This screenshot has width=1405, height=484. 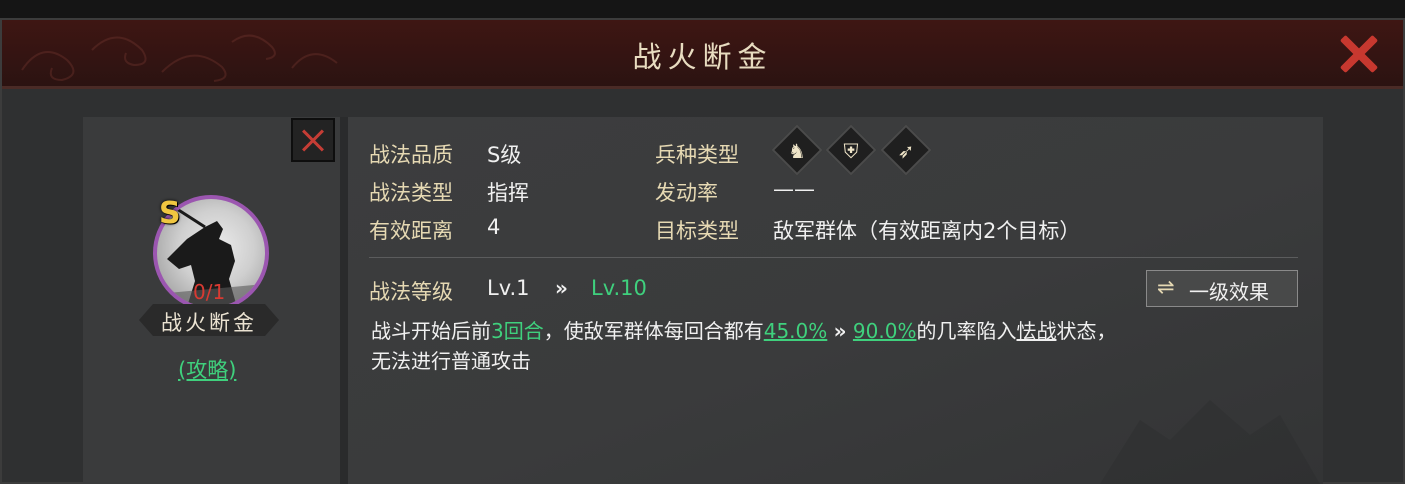 What do you see at coordinates (344, 300) in the screenshot?
I see `column-divider` at bounding box center [344, 300].